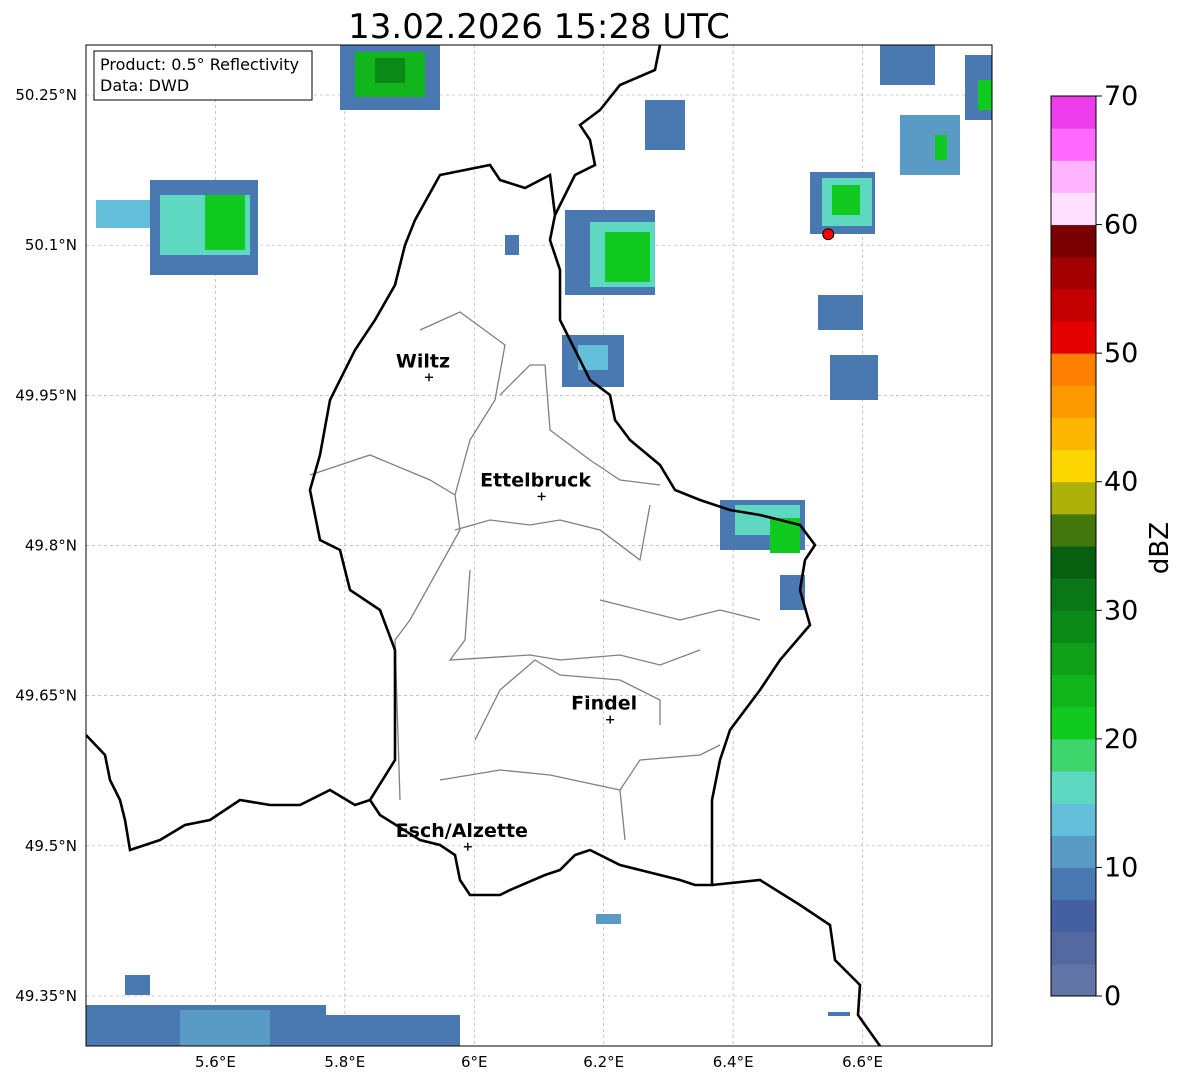 This screenshot has height=1081, width=1184. What do you see at coordinates (1112, 996) in the screenshot?
I see `colorbar-tick-label: 0` at bounding box center [1112, 996].